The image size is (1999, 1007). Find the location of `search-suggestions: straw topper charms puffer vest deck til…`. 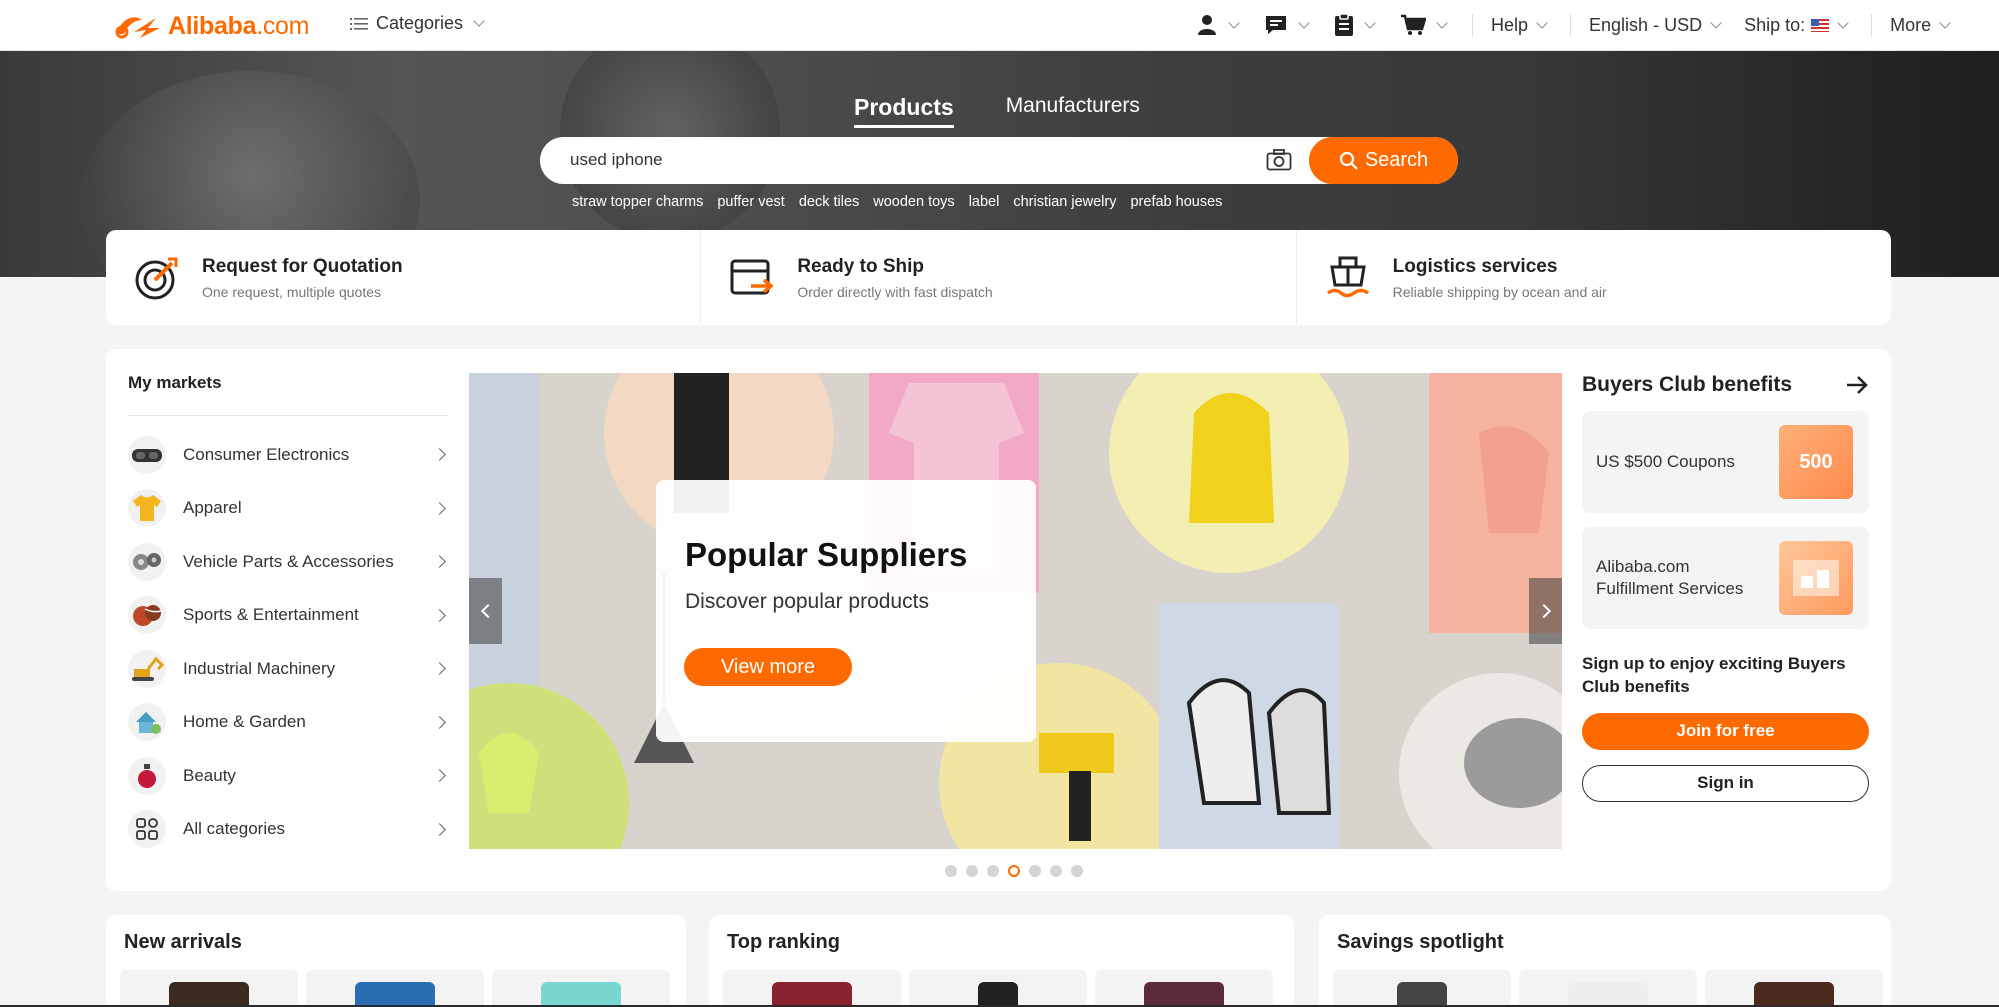

search-suggestions: straw topper charms puffer vest deck til… is located at coordinates (897, 202).